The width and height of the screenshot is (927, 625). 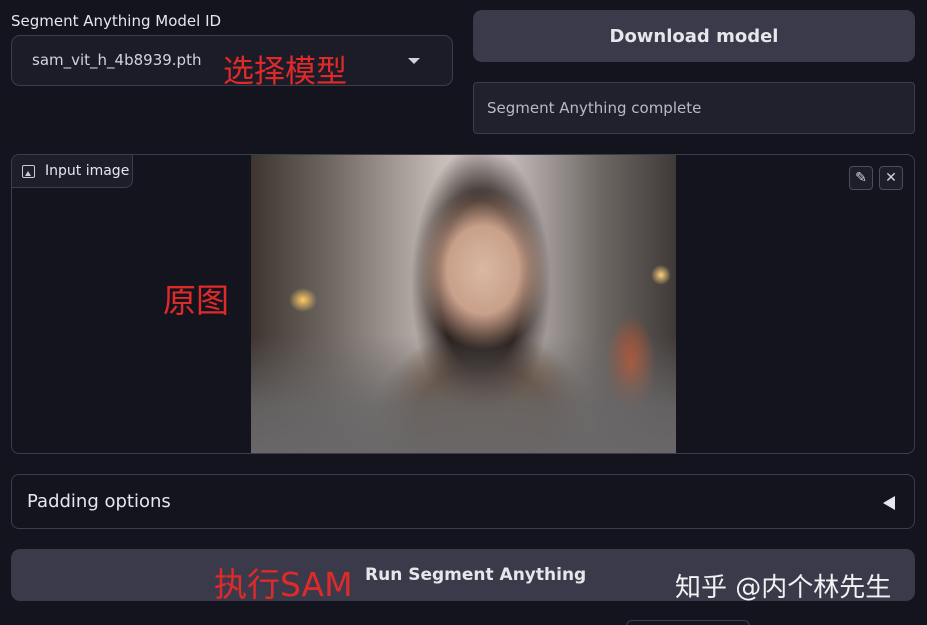 What do you see at coordinates (688, 622) in the screenshot?
I see `bottom-control-sliver` at bounding box center [688, 622].